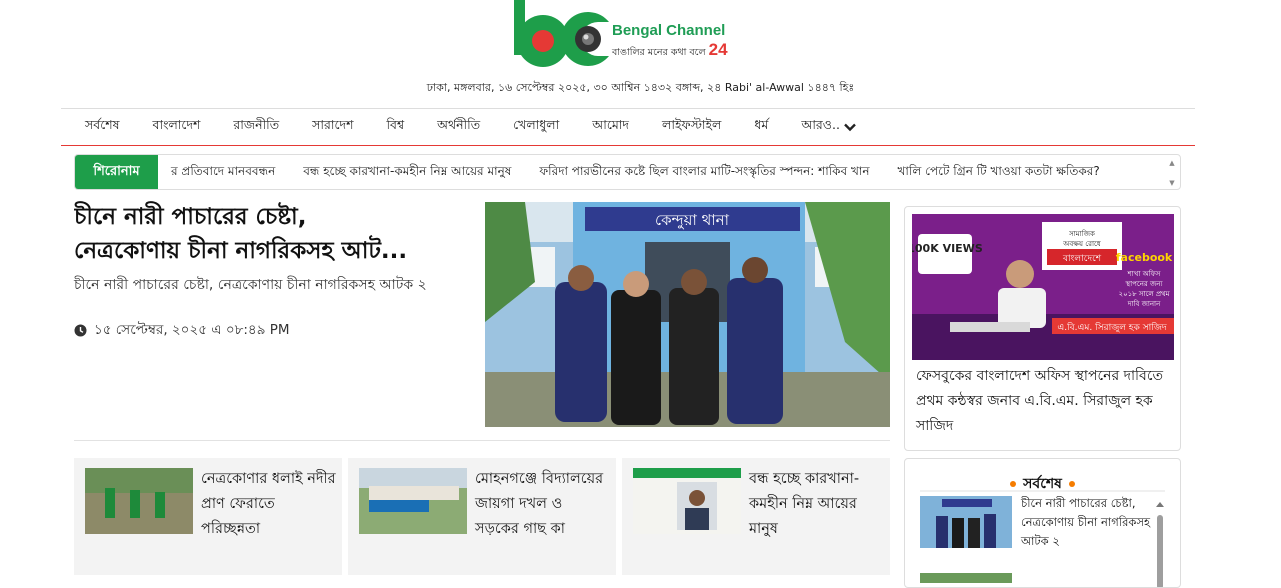 The height and width of the screenshot is (588, 1281). Describe the element at coordinates (1144, 257) in the screenshot. I see `svg-text: facebook` at that location.